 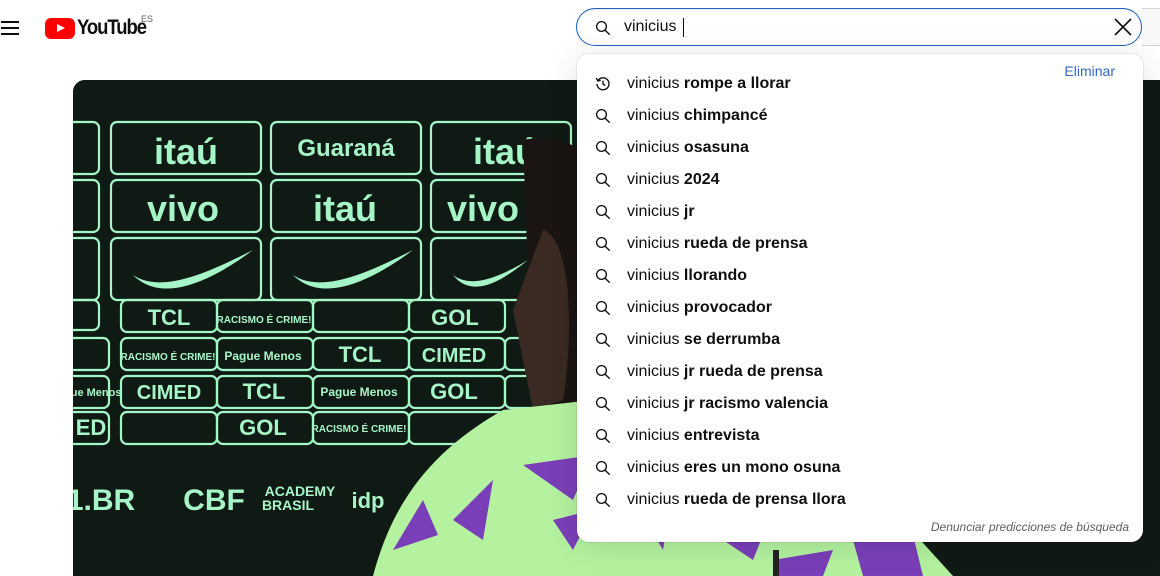 I want to click on board-gol-1: GOL, so click(x=455, y=317).